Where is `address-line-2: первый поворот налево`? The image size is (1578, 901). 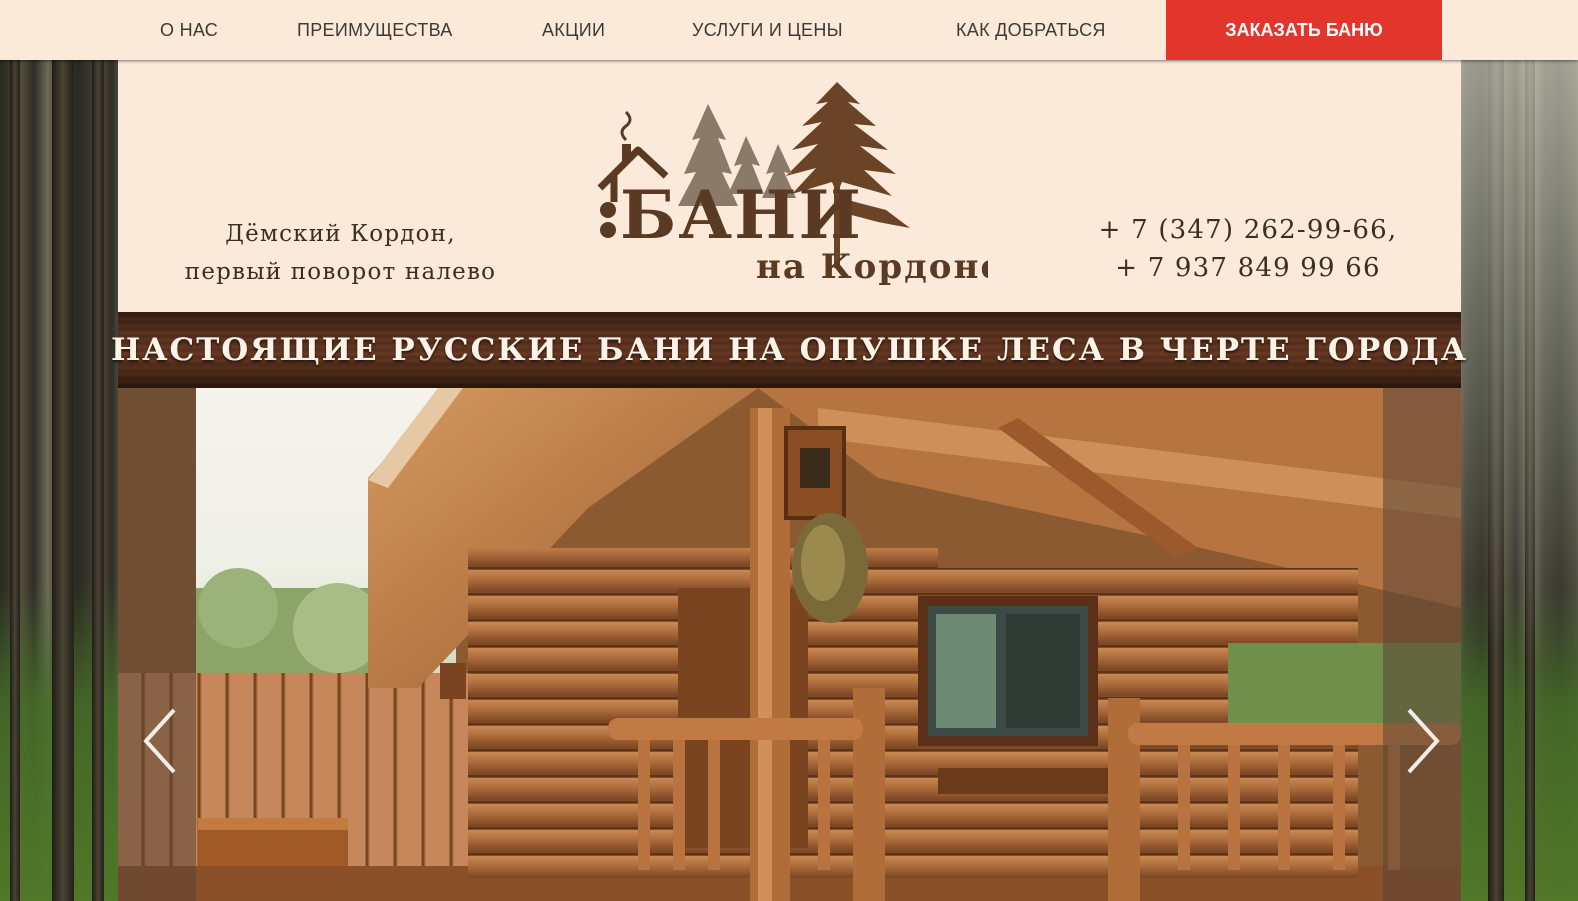 address-line-2: первый поворот налево is located at coordinates (340, 272).